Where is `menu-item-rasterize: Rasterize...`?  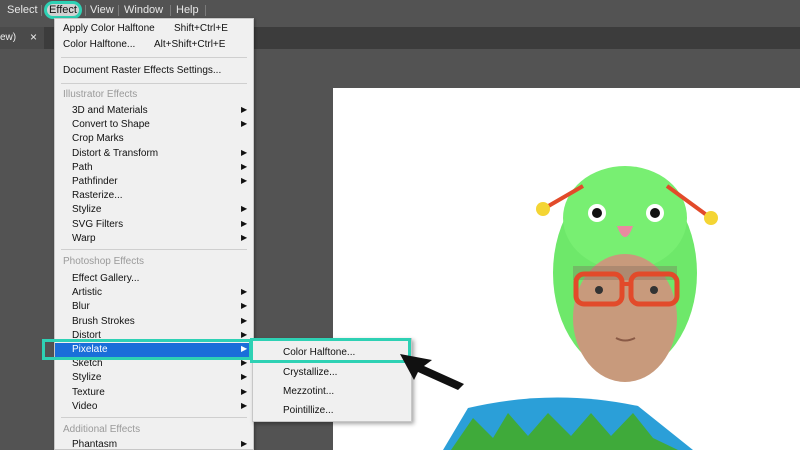
menu-item-rasterize: Rasterize... is located at coordinates (154, 196).